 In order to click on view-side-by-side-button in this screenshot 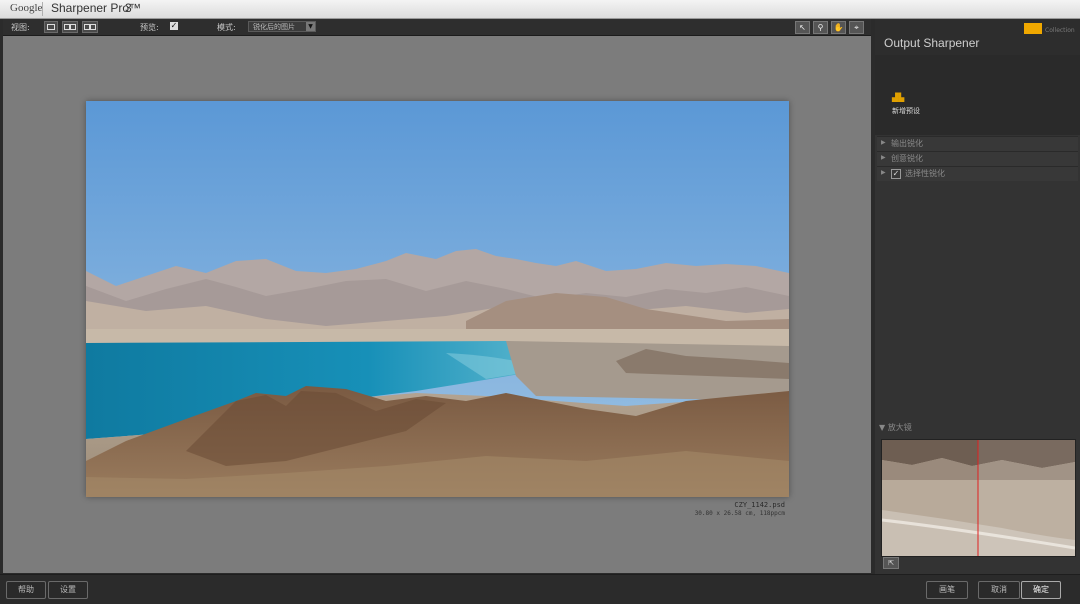, I will do `click(90, 27)`.